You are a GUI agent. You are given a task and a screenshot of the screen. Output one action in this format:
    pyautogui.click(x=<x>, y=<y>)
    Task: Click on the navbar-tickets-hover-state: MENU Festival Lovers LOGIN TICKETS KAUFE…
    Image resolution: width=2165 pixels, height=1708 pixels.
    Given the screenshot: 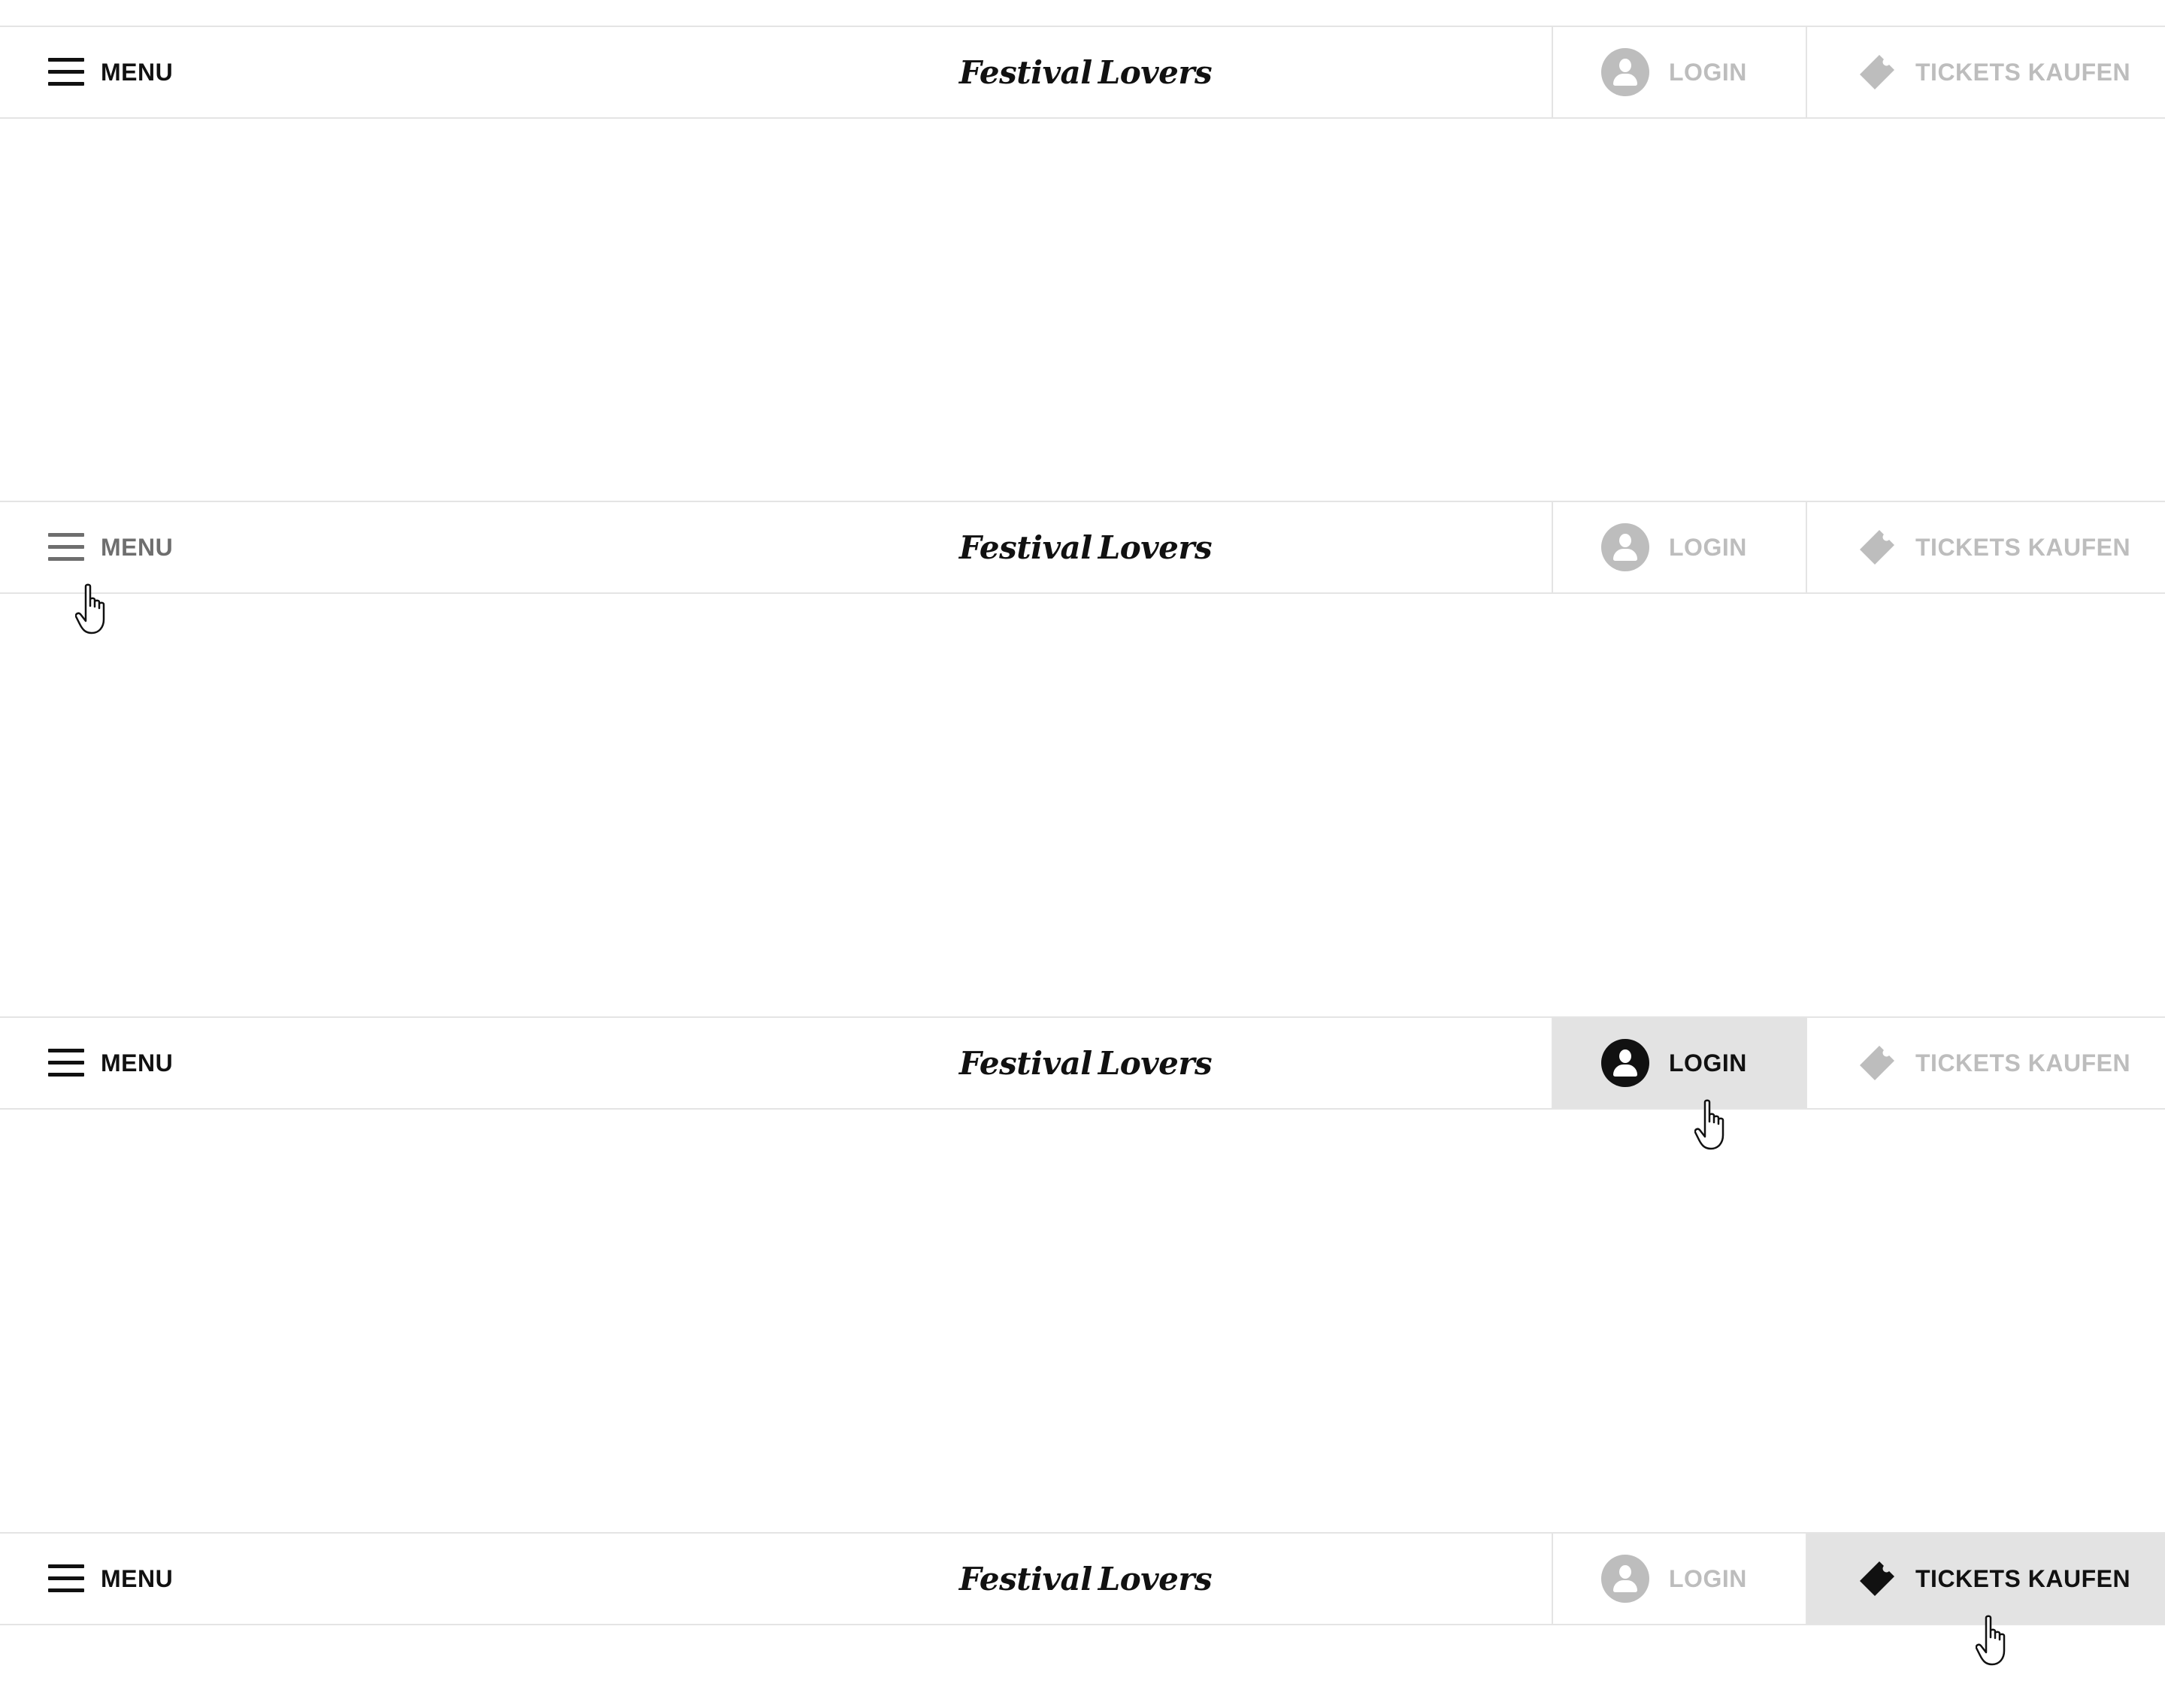 What is the action you would take?
    pyautogui.click(x=1082, y=1578)
    